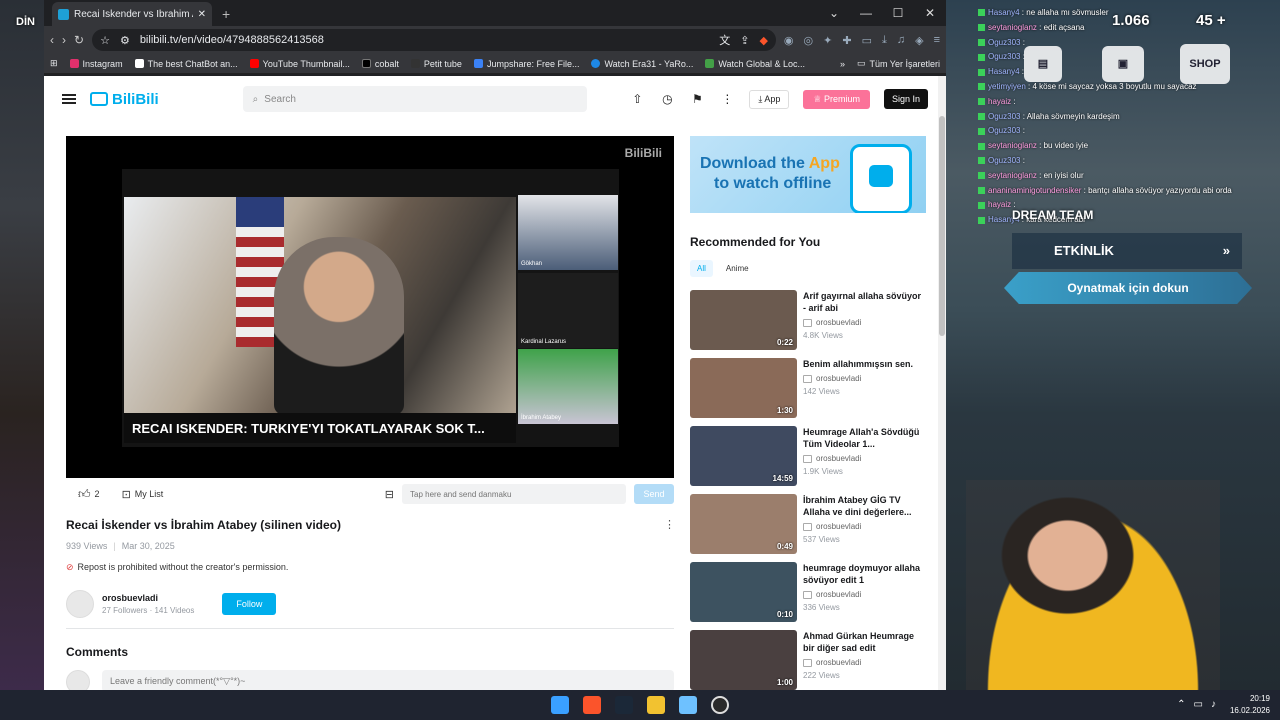 This screenshot has width=1280, height=720. Describe the element at coordinates (724, 40) in the screenshot. I see `translate-icon: 文` at that location.